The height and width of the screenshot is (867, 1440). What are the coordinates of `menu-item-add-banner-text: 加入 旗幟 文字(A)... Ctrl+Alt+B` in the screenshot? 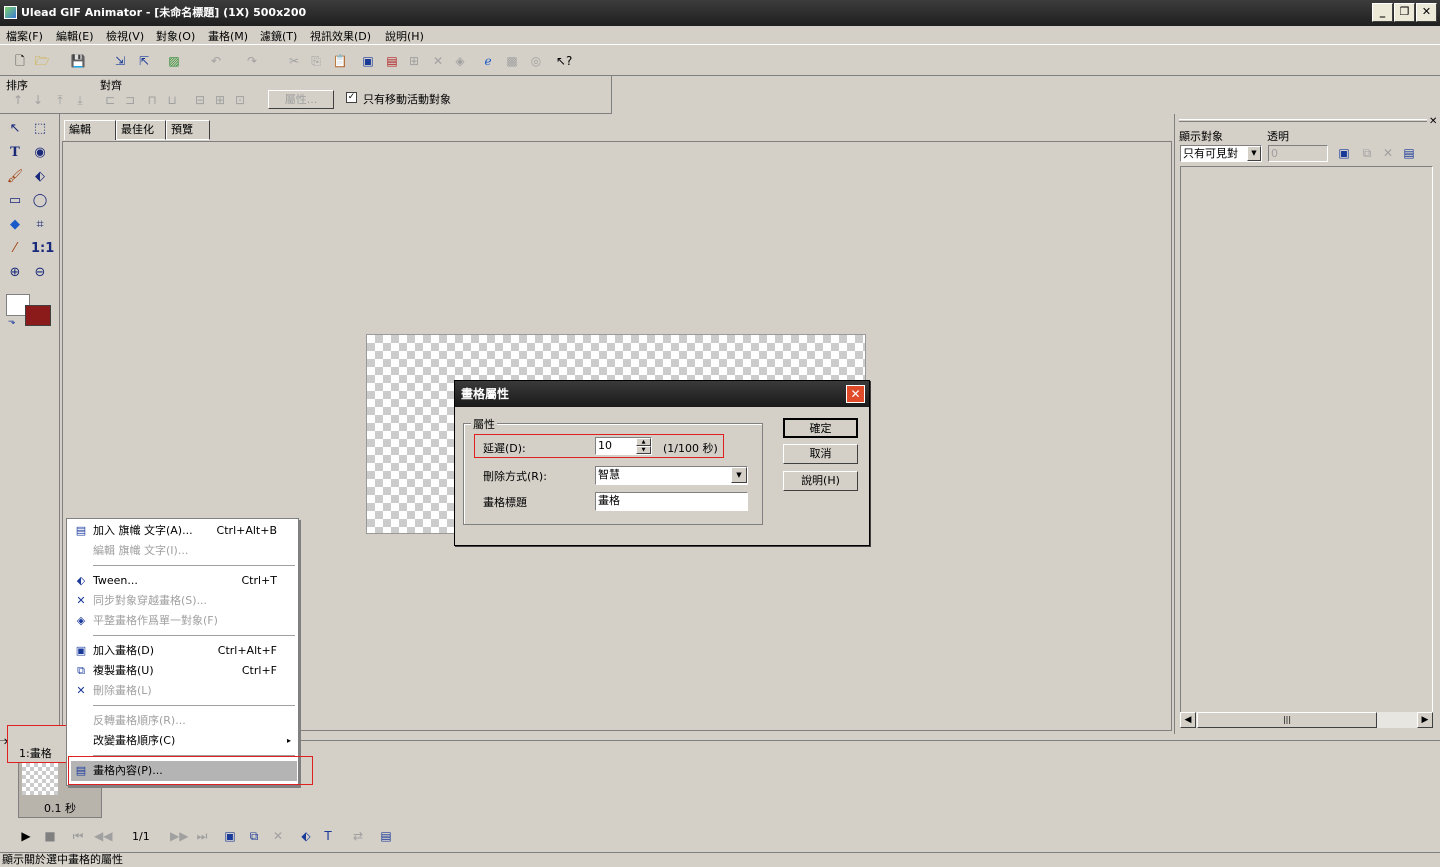 It's located at (195, 531).